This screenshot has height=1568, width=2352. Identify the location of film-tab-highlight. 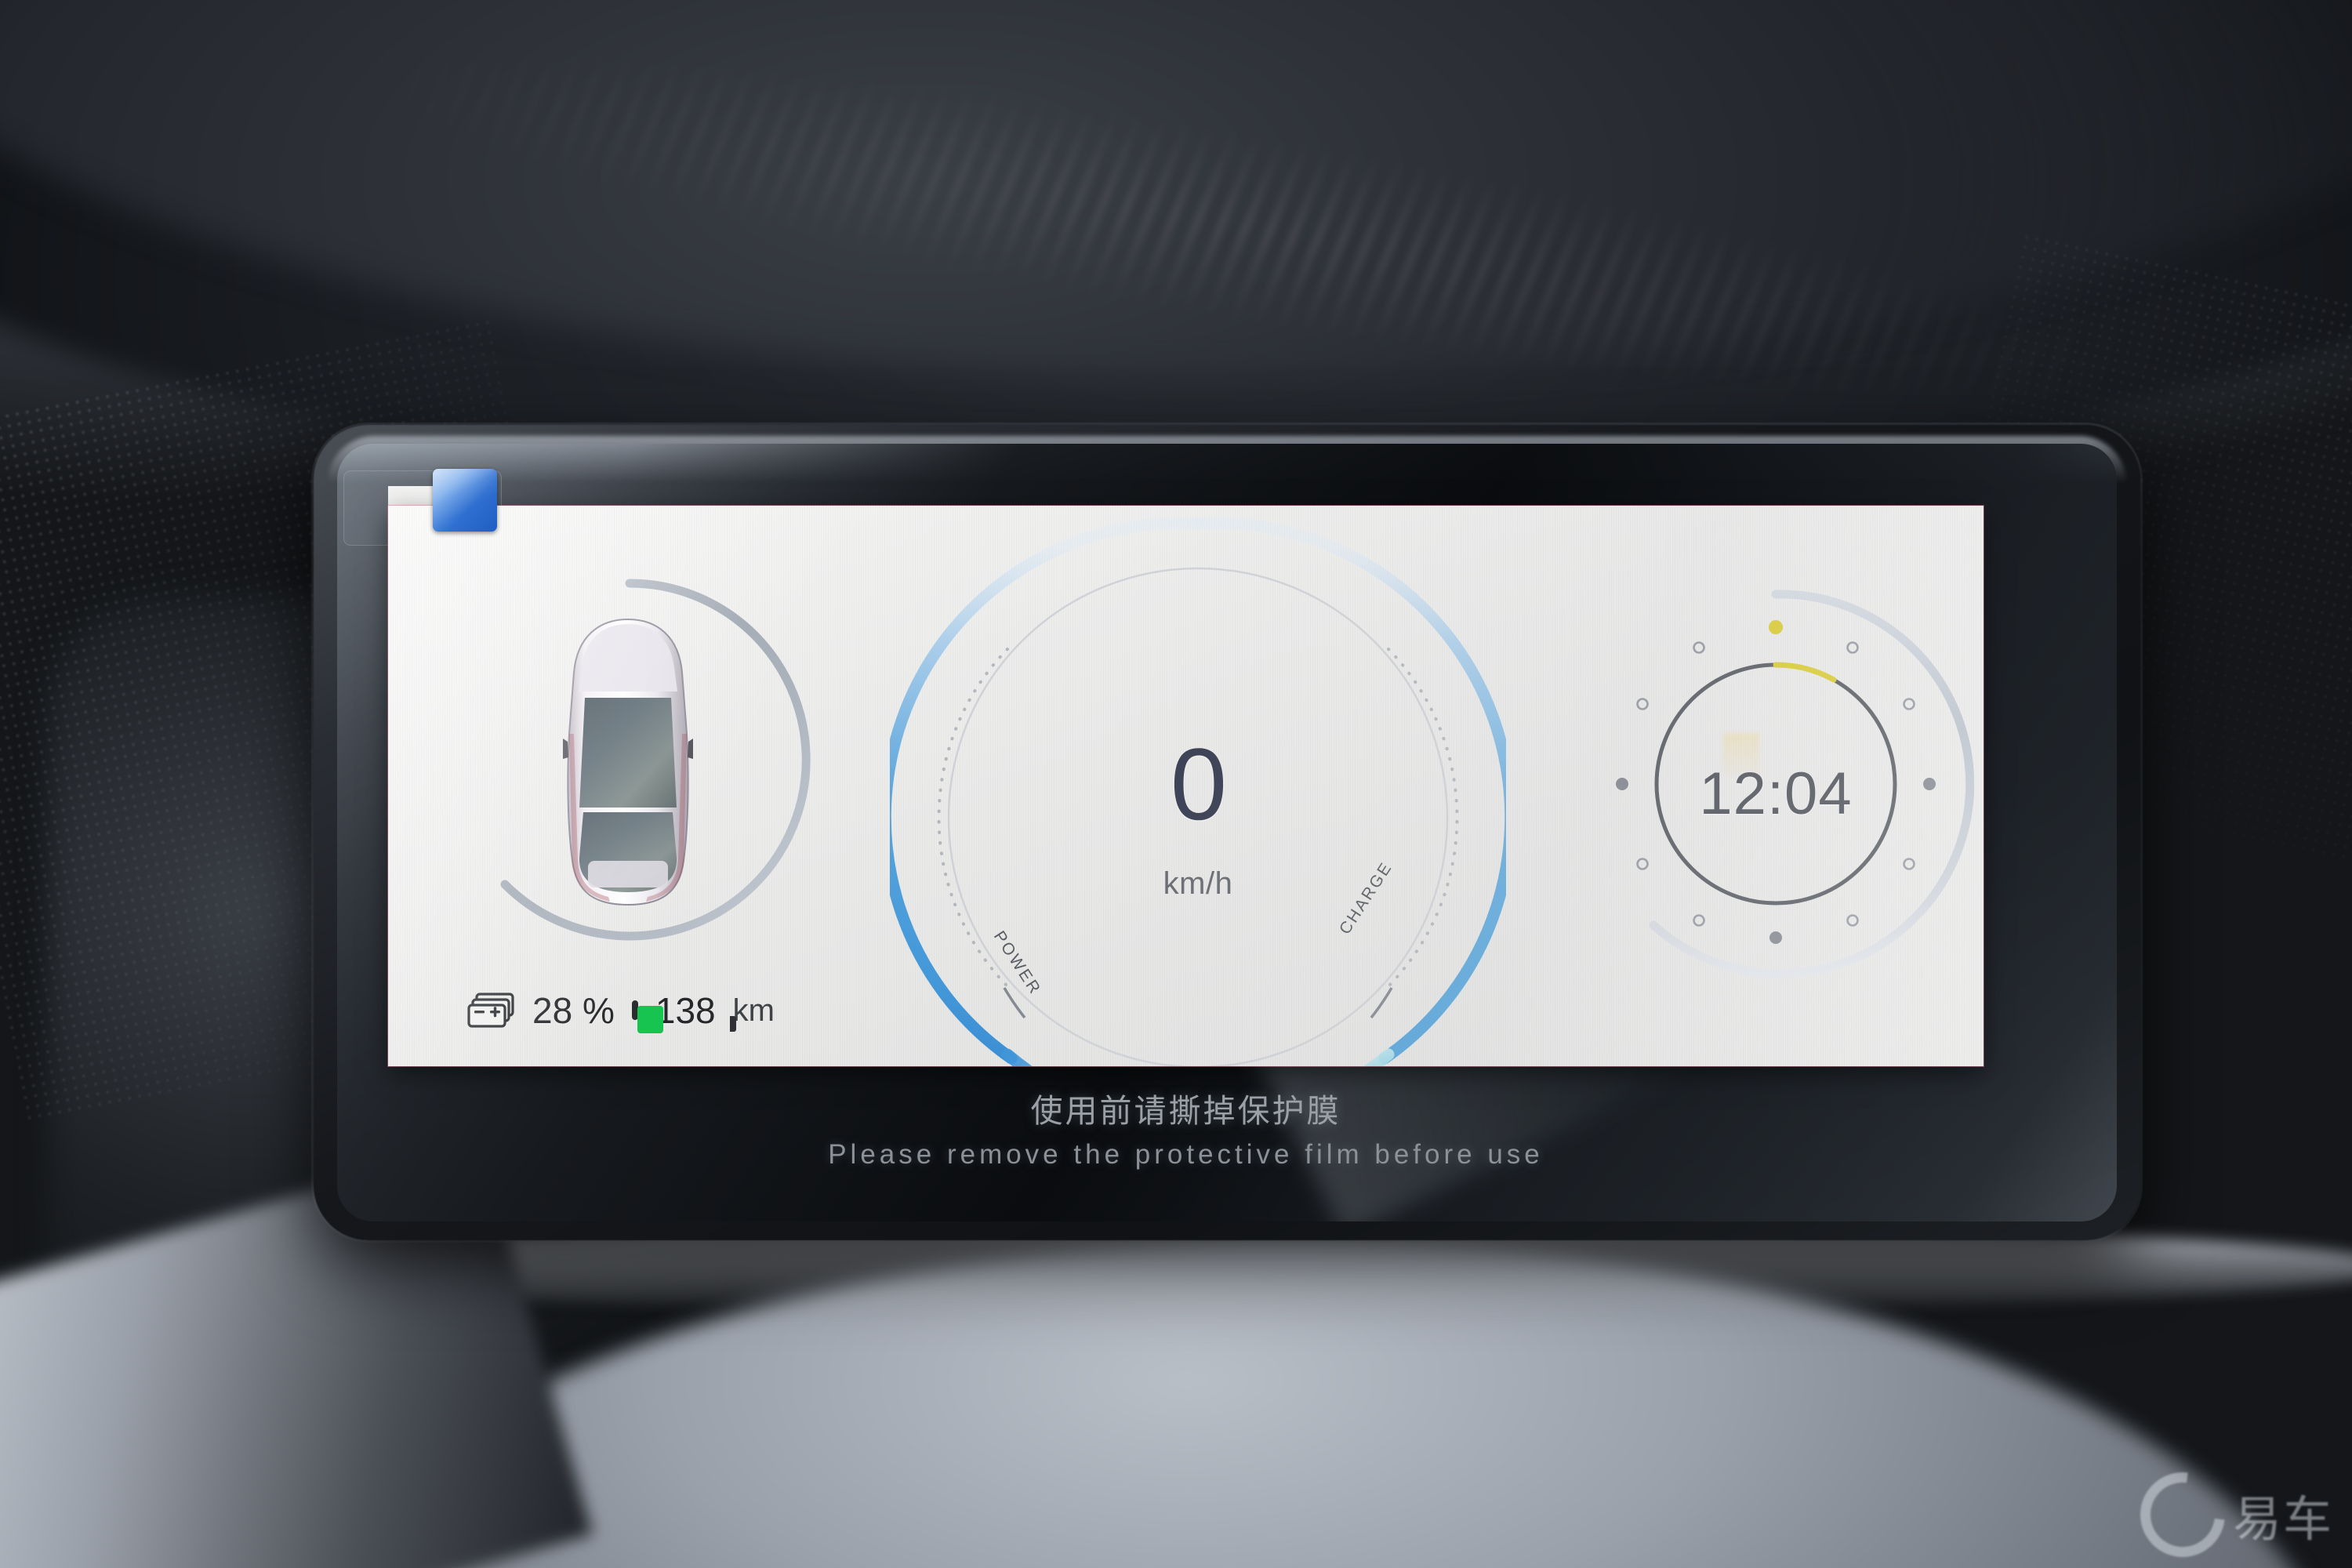
(465, 500).